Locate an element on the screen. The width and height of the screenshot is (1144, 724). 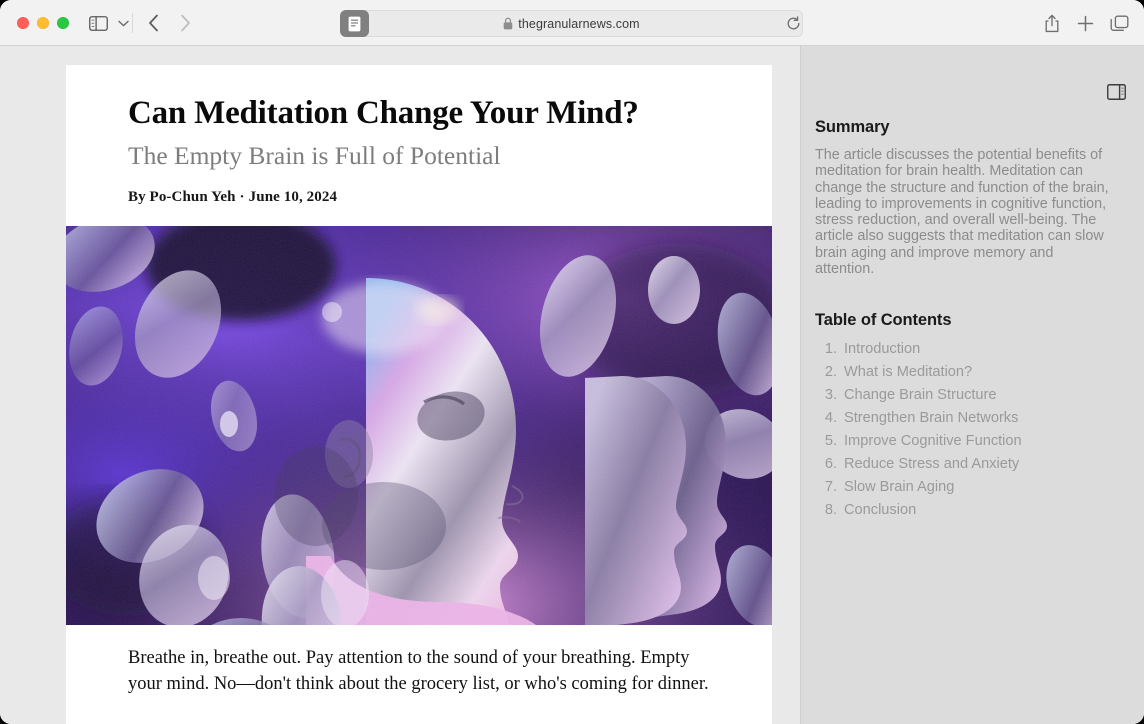
toc-item: 4. Strengthen Brain Networks is located at coordinates (966, 421).